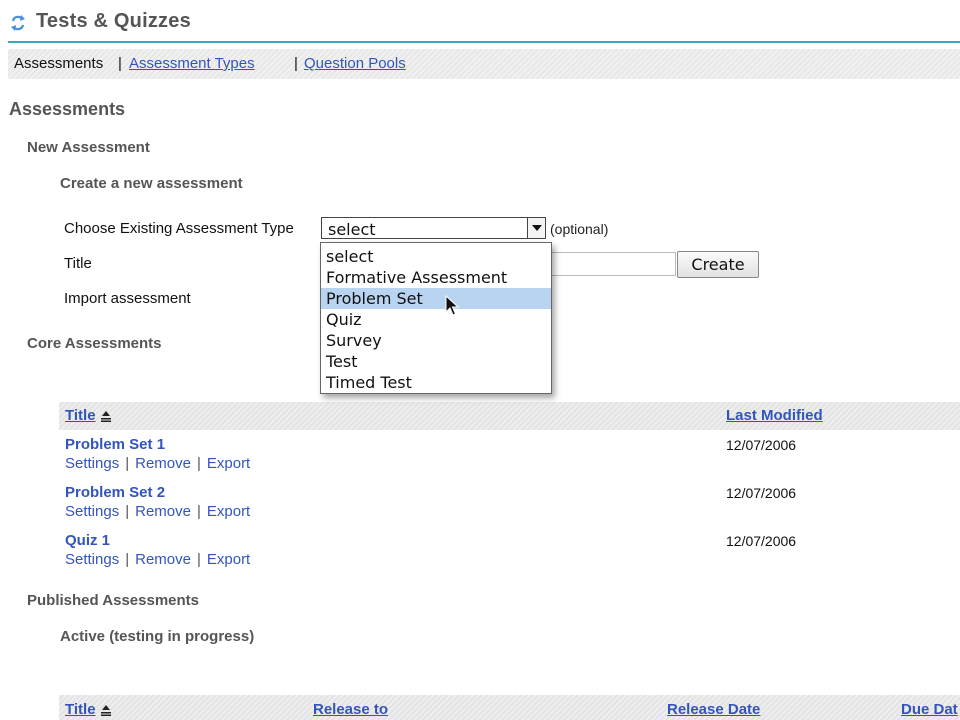 This screenshot has width=960, height=720. I want to click on dropdown-option: select, so click(436, 256).